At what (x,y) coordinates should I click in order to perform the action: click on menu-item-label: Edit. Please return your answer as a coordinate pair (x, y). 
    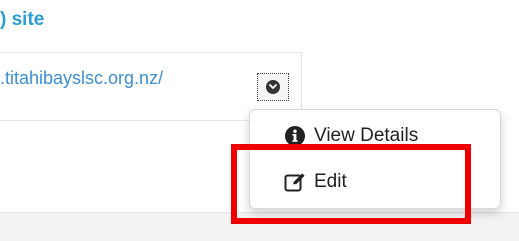
    Looking at the image, I should click on (330, 181).